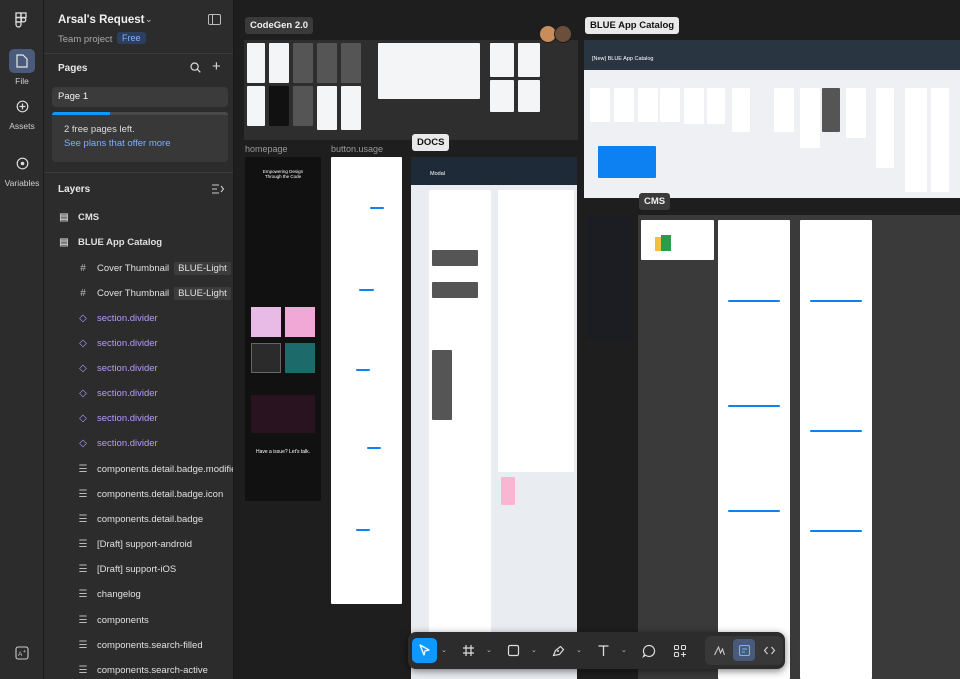 The image size is (960, 679). What do you see at coordinates (138, 668) in the screenshot?
I see `layer-item: ☰ components.search-active` at bounding box center [138, 668].